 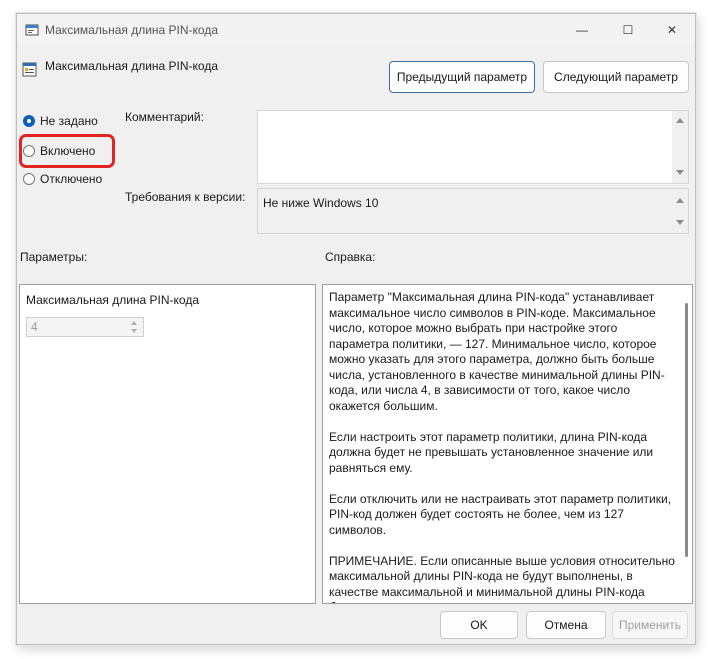 I want to click on requirements-scrollbar, so click(x=680, y=211).